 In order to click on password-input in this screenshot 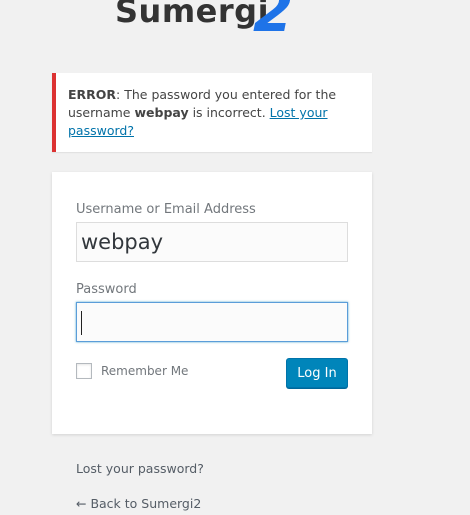, I will do `click(212, 322)`.